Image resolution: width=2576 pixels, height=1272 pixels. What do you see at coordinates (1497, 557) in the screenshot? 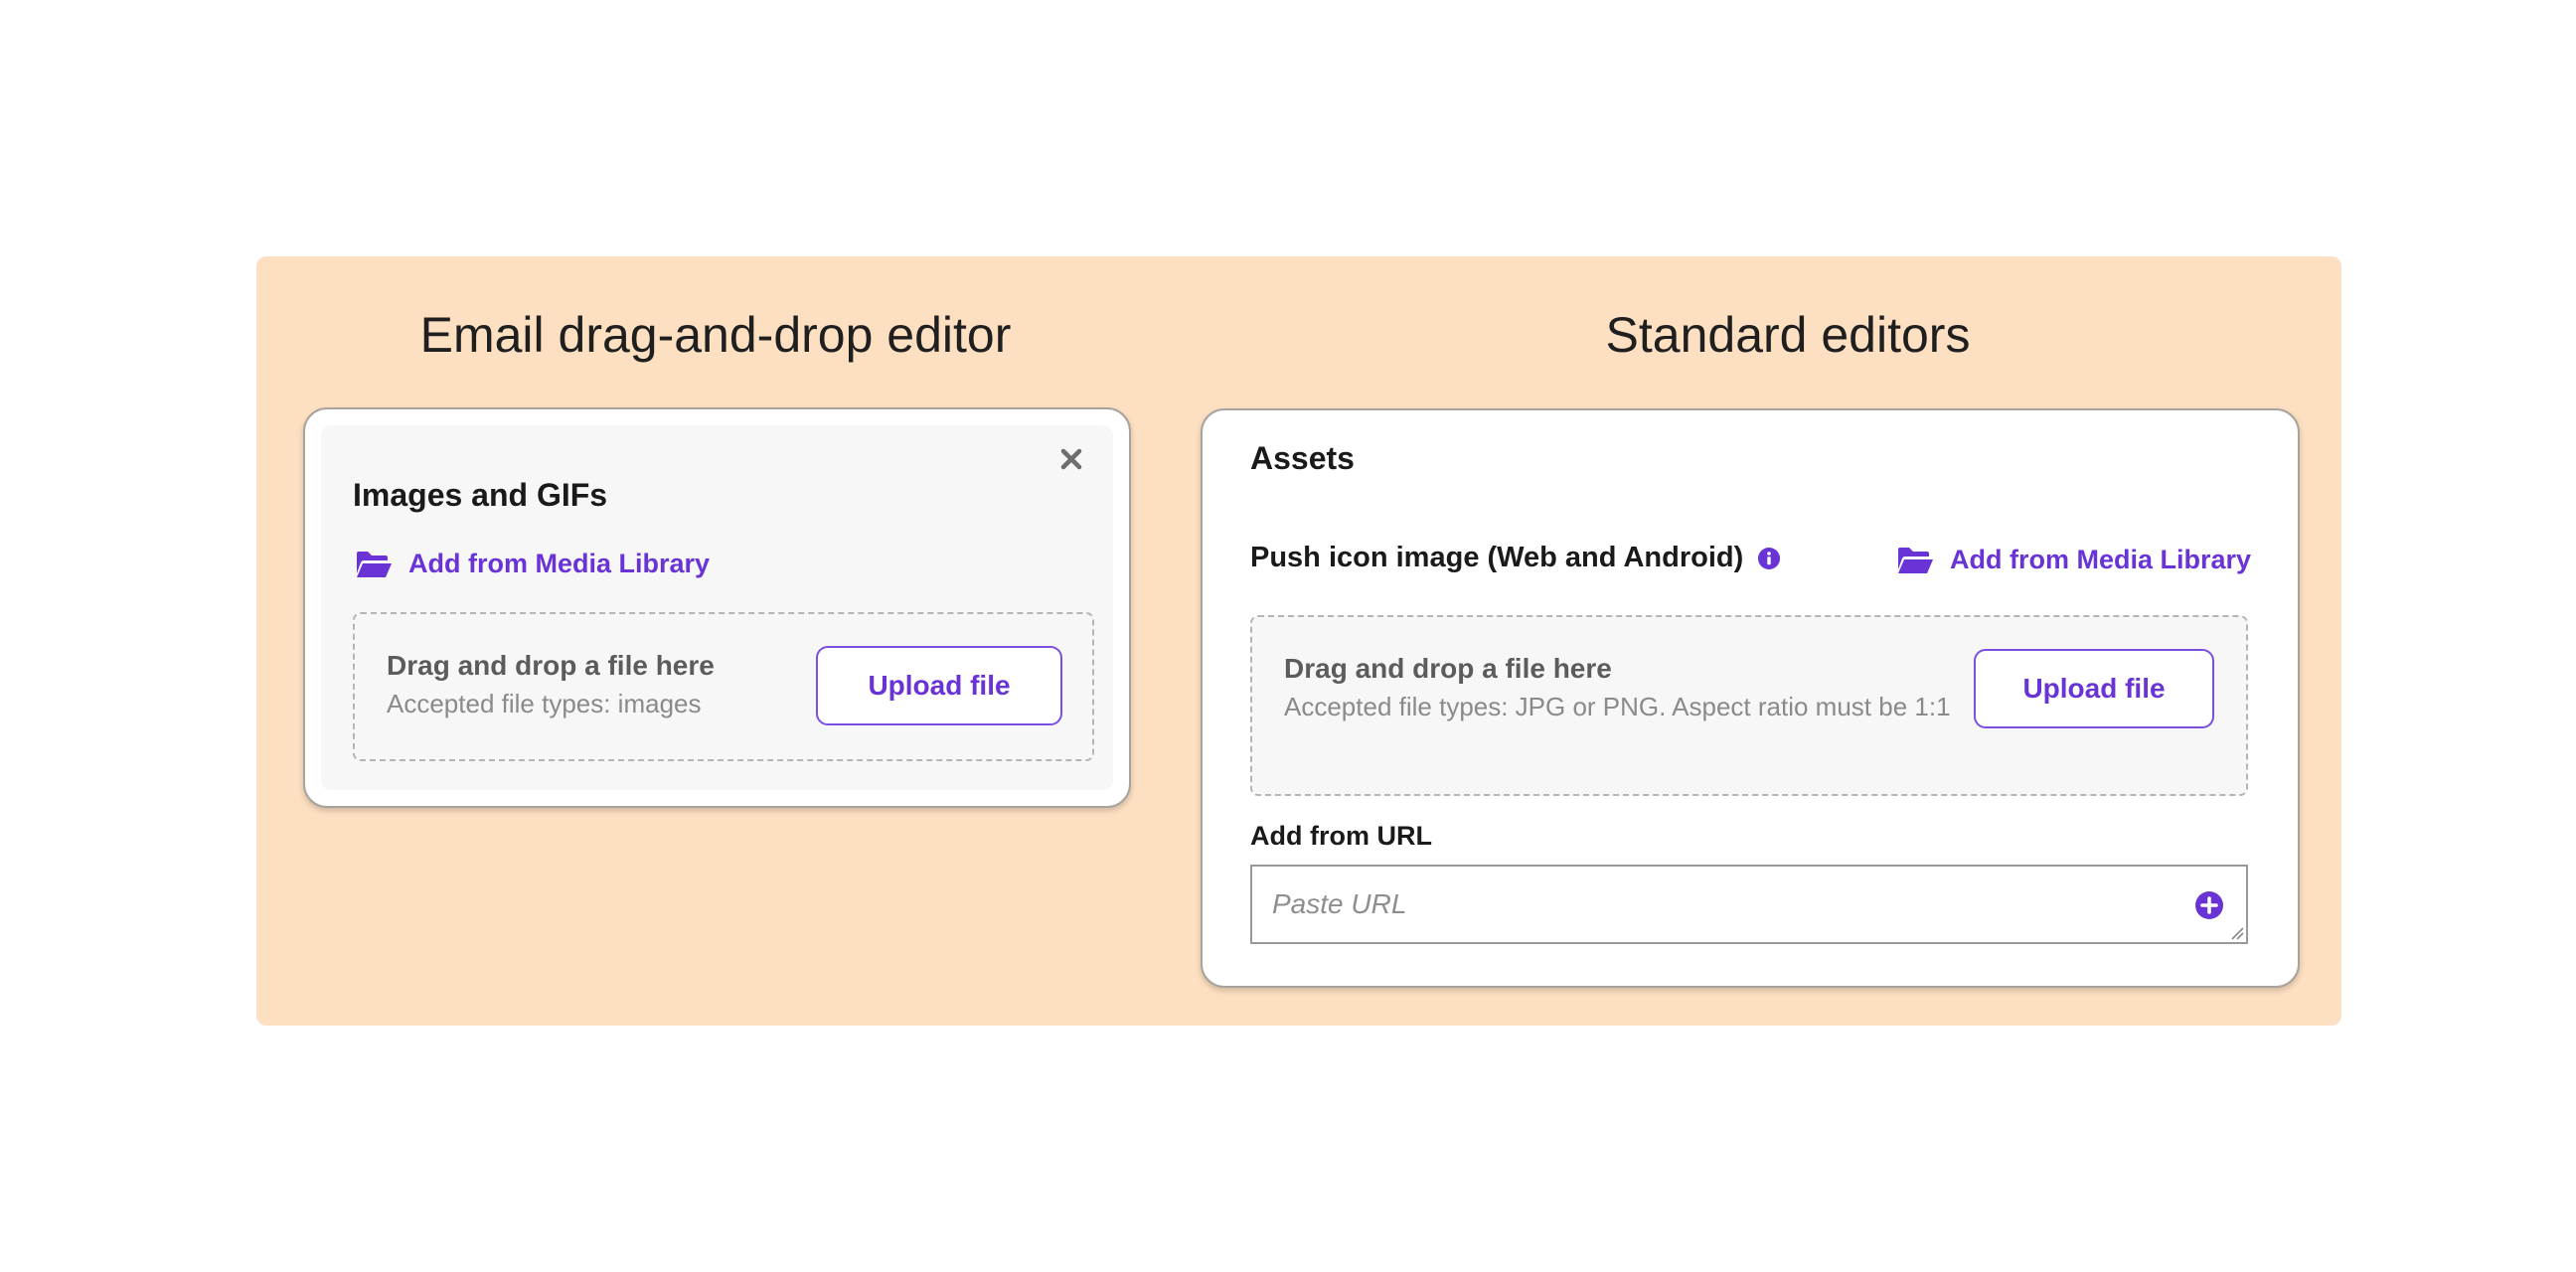
I see `field-label-text: Push icon image (Web and Android)` at bounding box center [1497, 557].